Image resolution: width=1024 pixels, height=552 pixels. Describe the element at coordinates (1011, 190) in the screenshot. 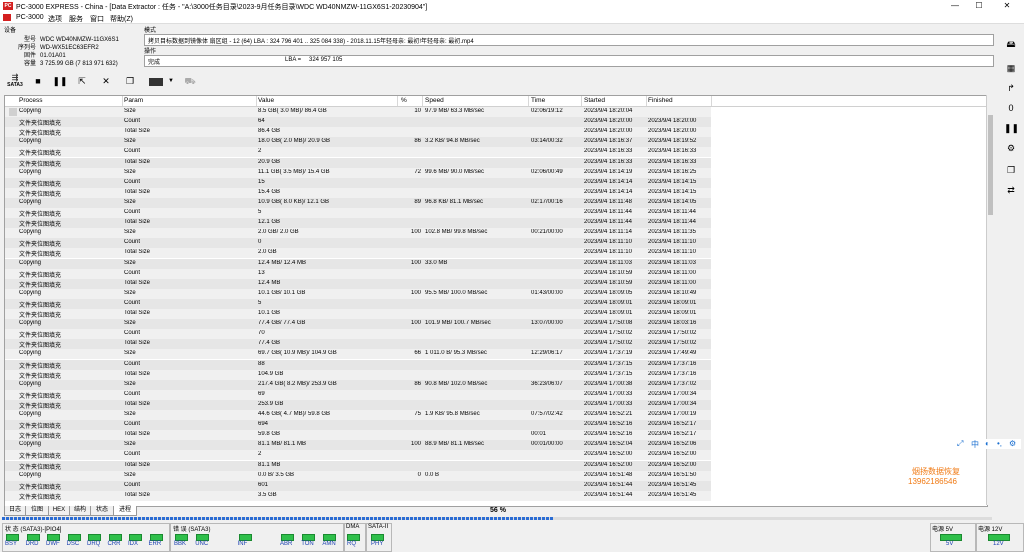

I see `connect-icon: ⇄` at that location.